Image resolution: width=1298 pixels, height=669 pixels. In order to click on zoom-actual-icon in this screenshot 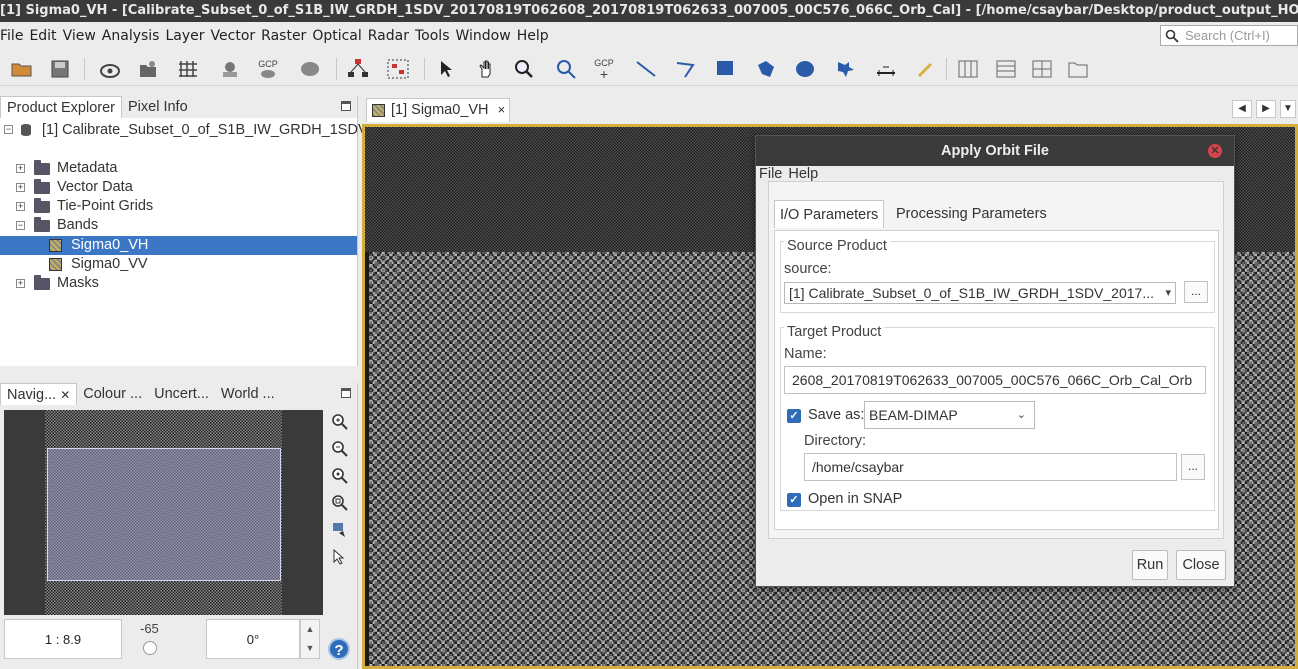, I will do `click(340, 477)`.